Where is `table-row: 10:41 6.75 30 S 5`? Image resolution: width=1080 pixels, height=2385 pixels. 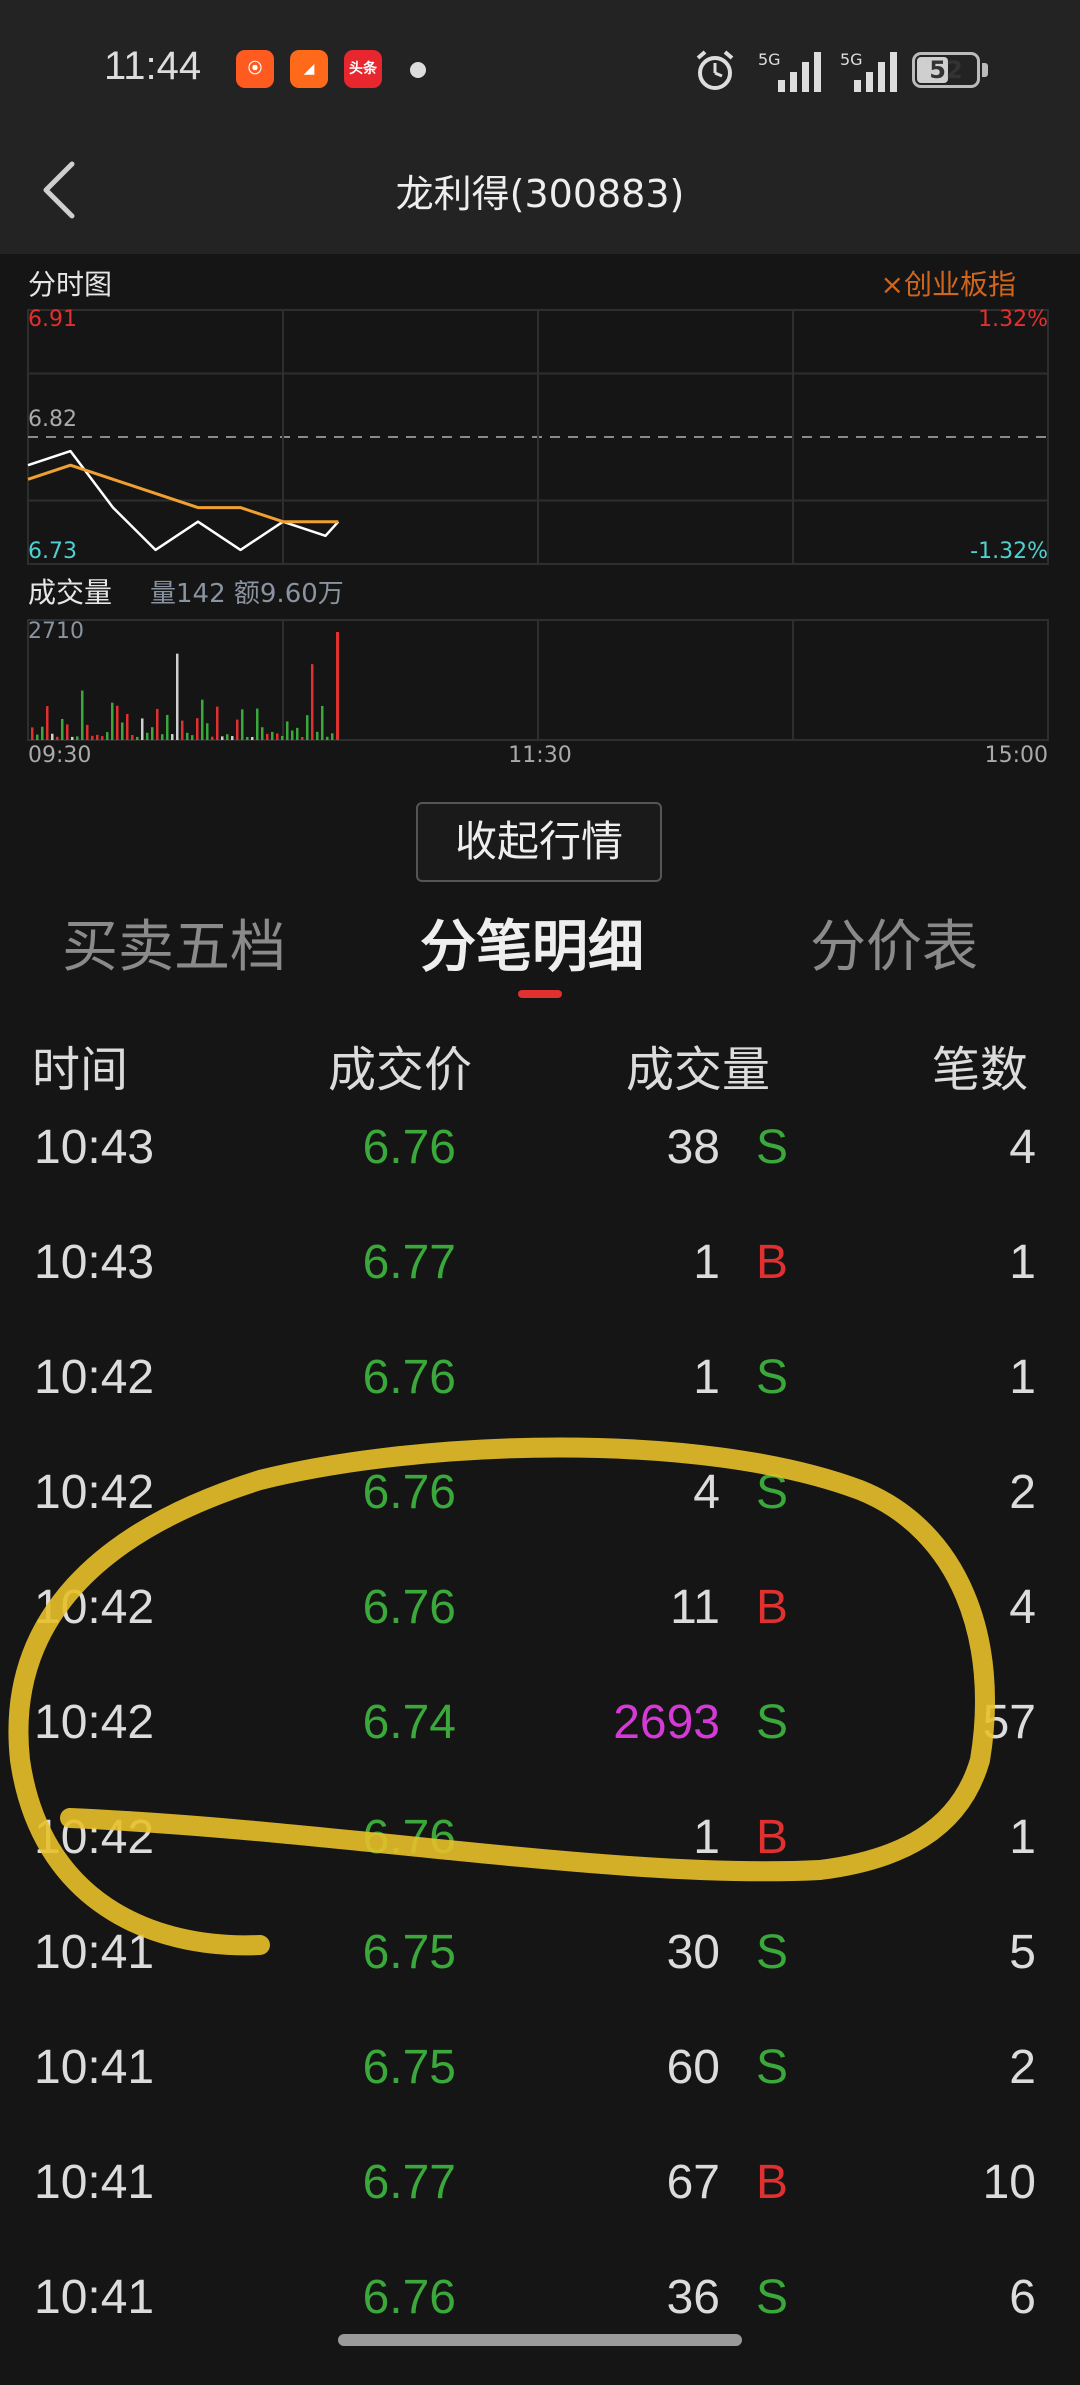 table-row: 10:41 6.75 30 S 5 is located at coordinates (540, 1982).